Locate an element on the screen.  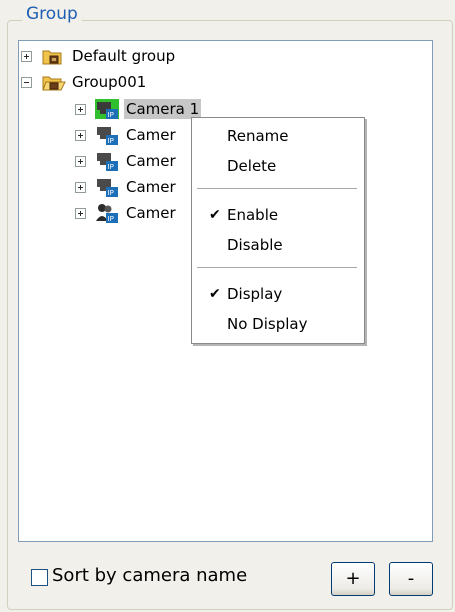
tree-node-label: Default group is located at coordinates (124, 56).